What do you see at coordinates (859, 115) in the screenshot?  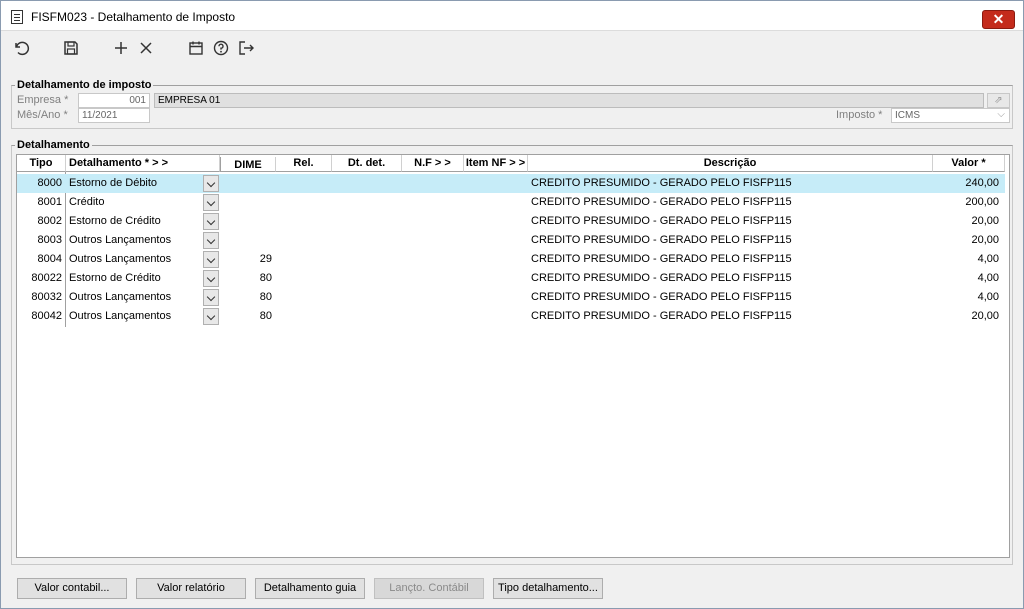 I see `imposto-label: Imposto *` at bounding box center [859, 115].